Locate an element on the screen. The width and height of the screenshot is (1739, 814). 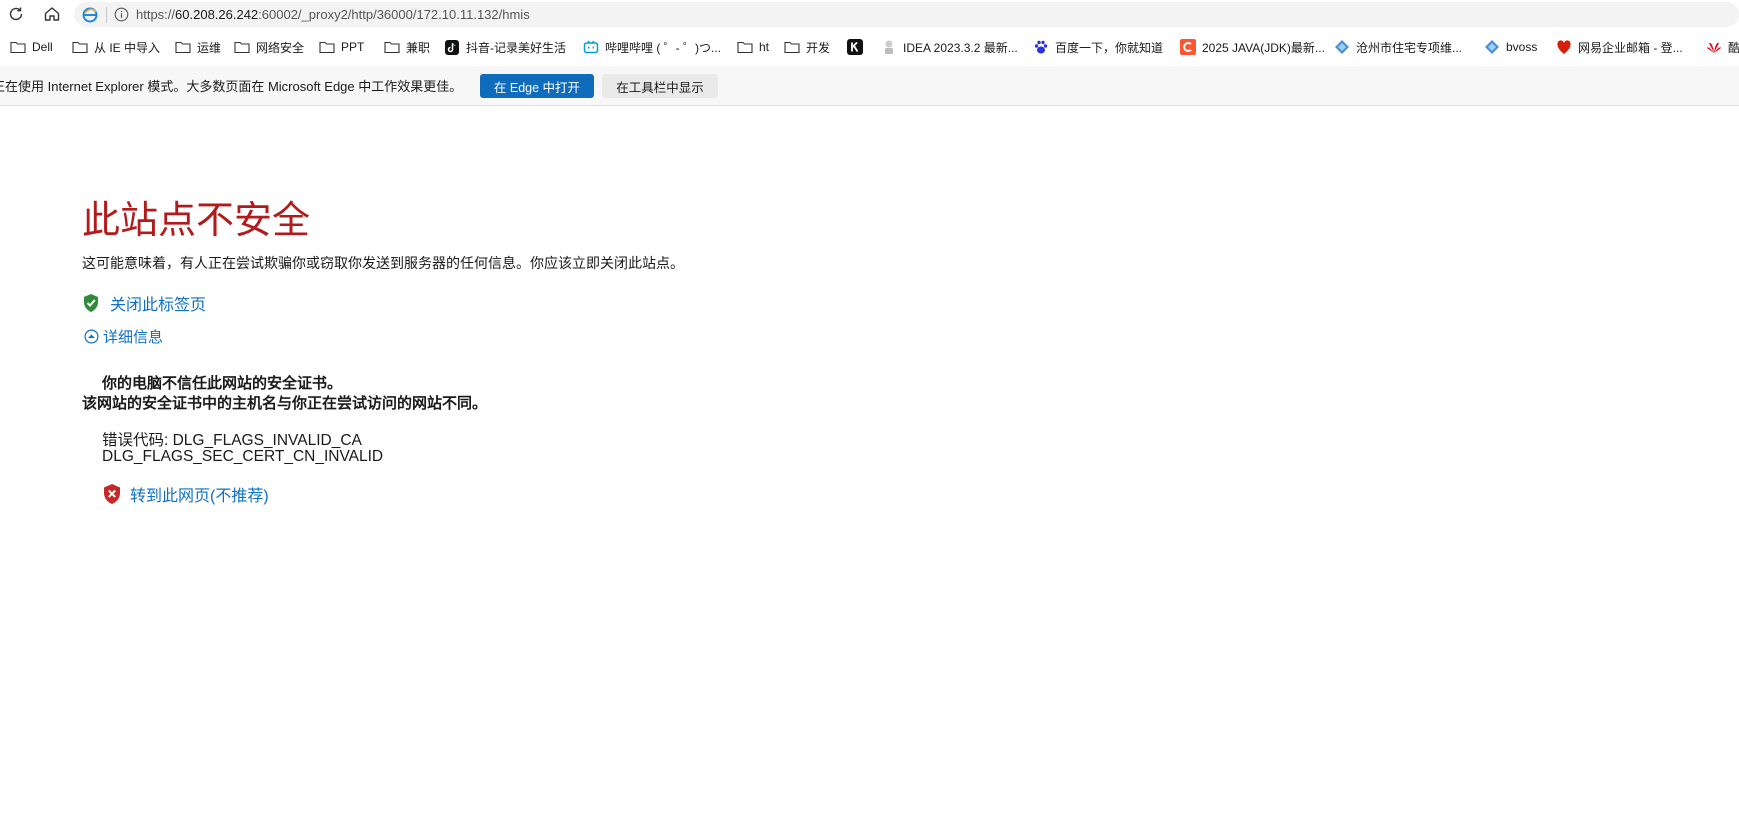
bookmark-item: PPT is located at coordinates (341, 47).